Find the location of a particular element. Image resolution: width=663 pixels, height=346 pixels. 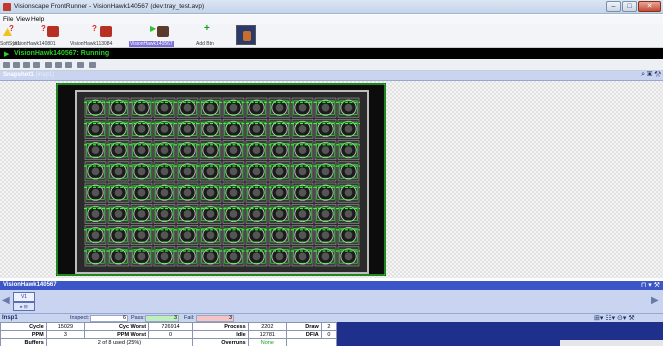

close-button: ✕ is located at coordinates (649, 6).